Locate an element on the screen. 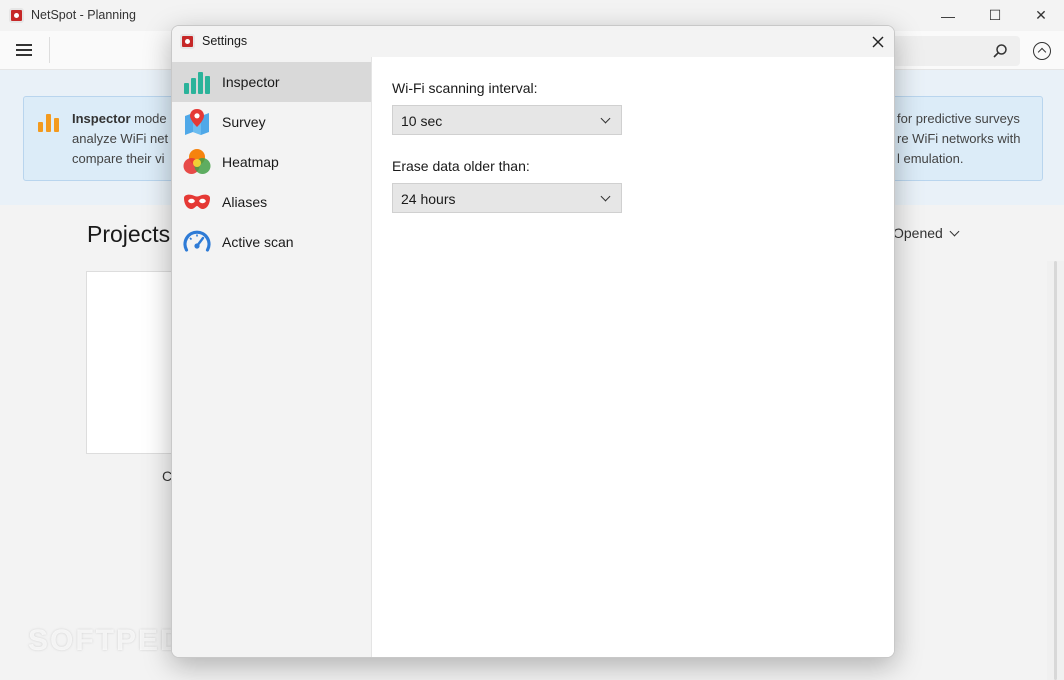  speedometer-icon is located at coordinates (197, 241).